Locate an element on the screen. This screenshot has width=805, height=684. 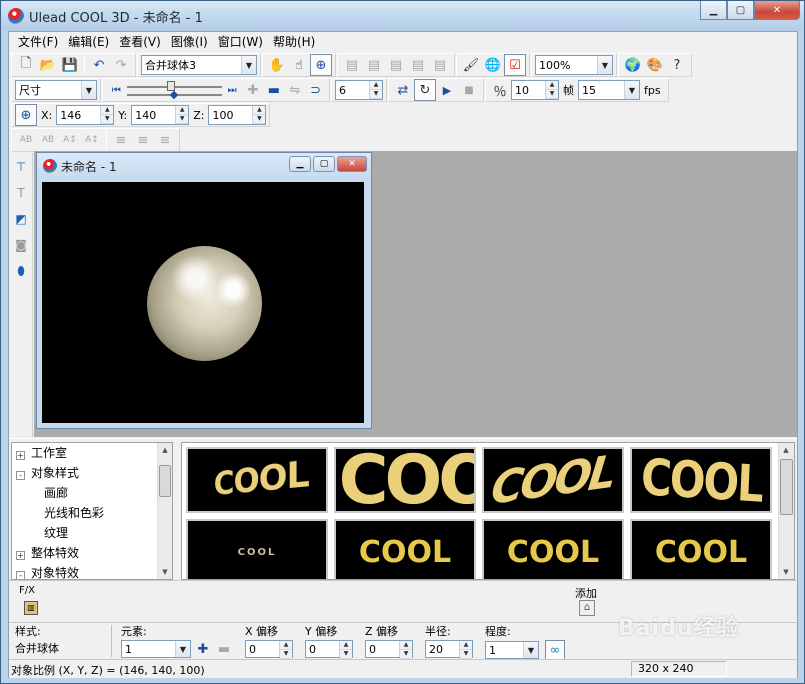
size-tool-icon: ⊕ is located at coordinates (321, 65).